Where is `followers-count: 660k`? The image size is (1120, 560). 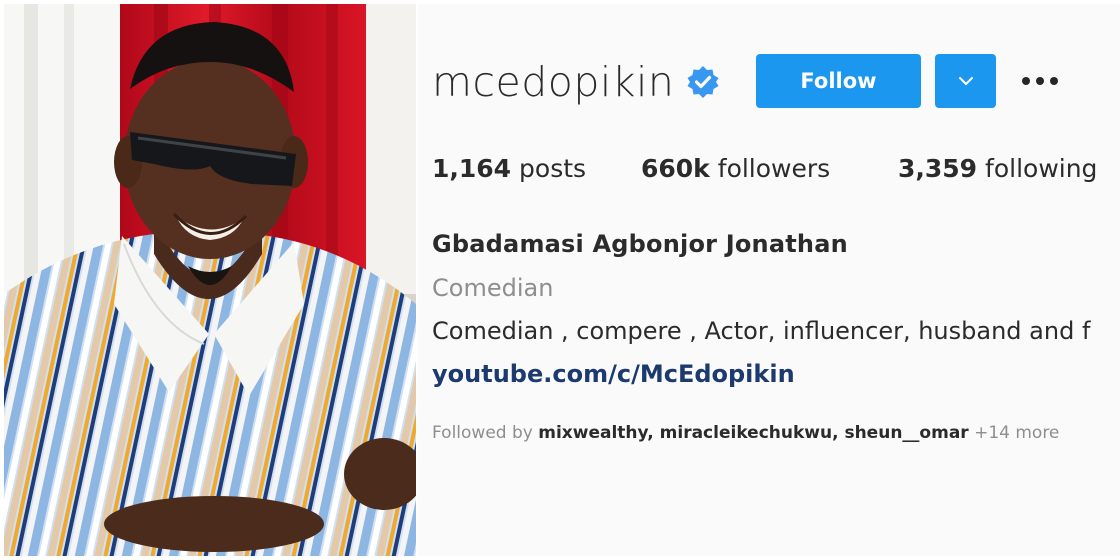
followers-count: 660k is located at coordinates (675, 168).